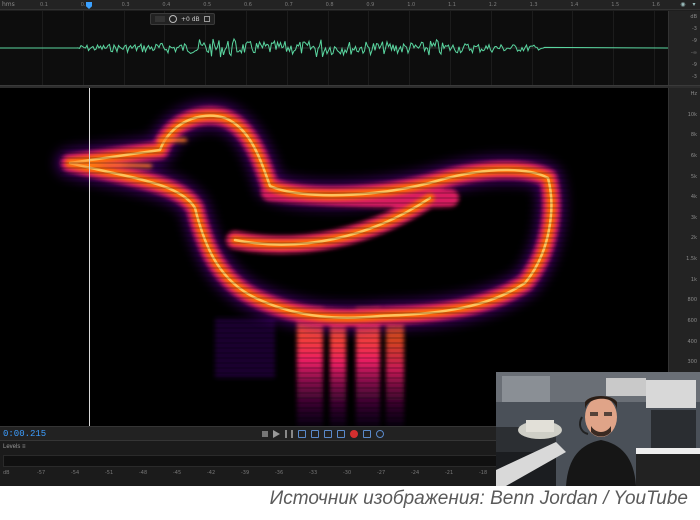 Image resolution: width=700 pixels, height=520 pixels. I want to click on ruler-tick-label: 1.4, so click(574, 5).